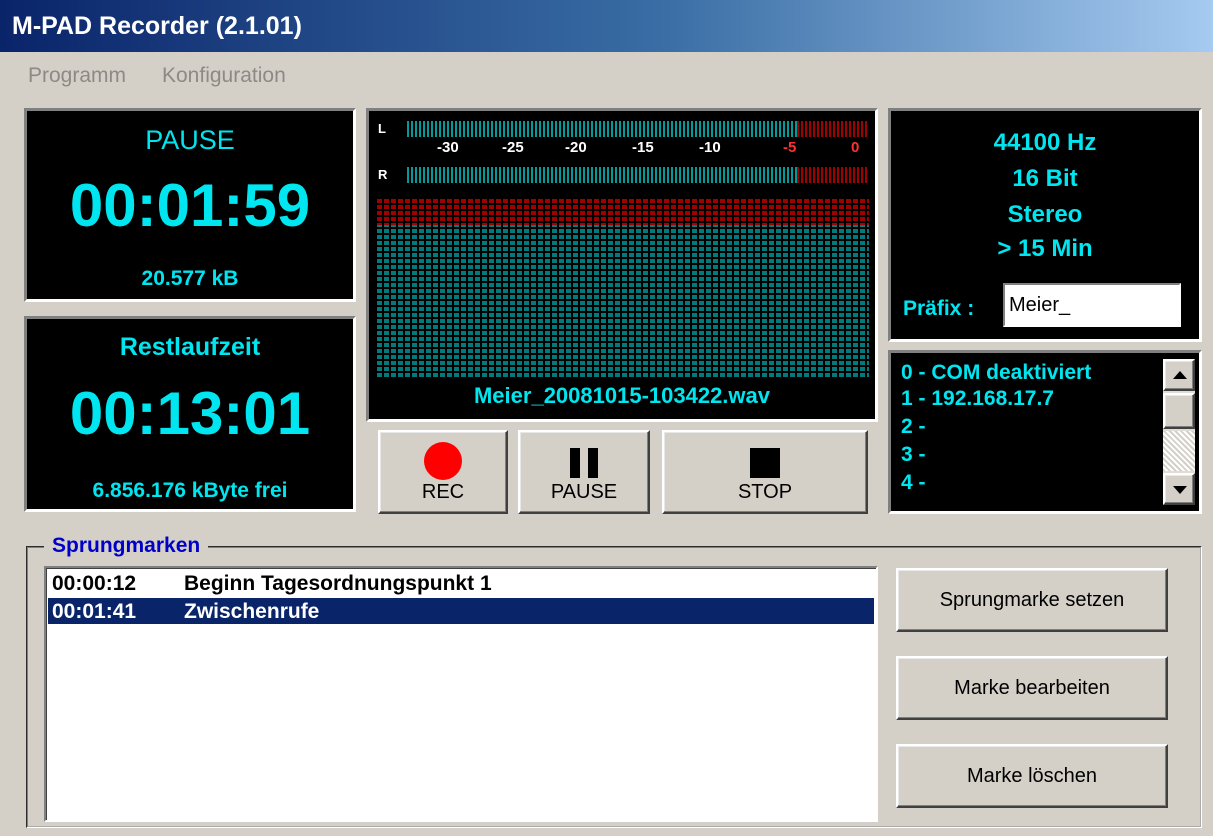  Describe the element at coordinates (913, 427) in the screenshot. I see `list-item: 2 -` at that location.